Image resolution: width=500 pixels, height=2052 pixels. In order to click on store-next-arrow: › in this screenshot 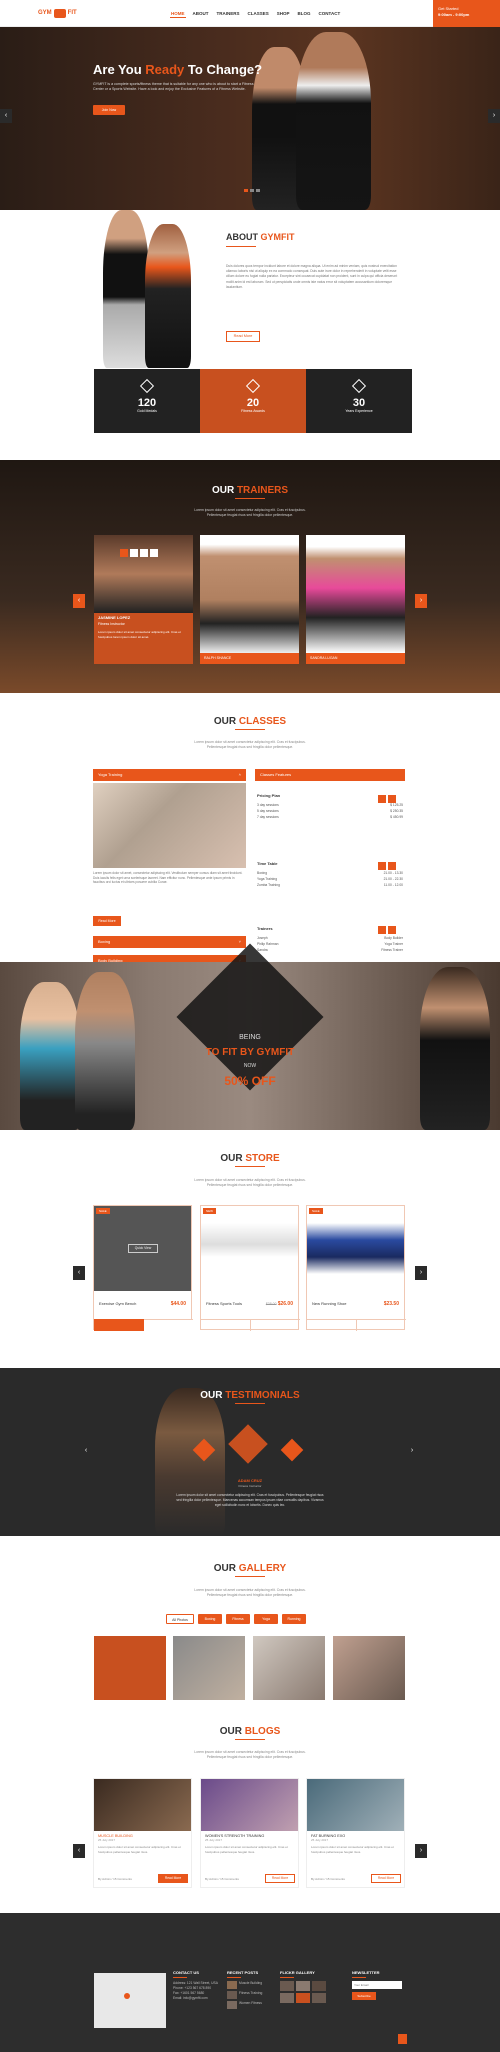, I will do `click(421, 1273)`.